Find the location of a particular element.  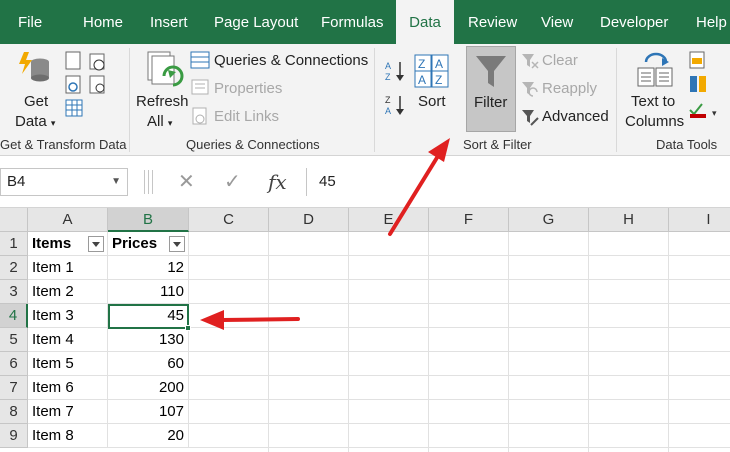

arrow-to-cell-annotation is located at coordinates (250, 320).